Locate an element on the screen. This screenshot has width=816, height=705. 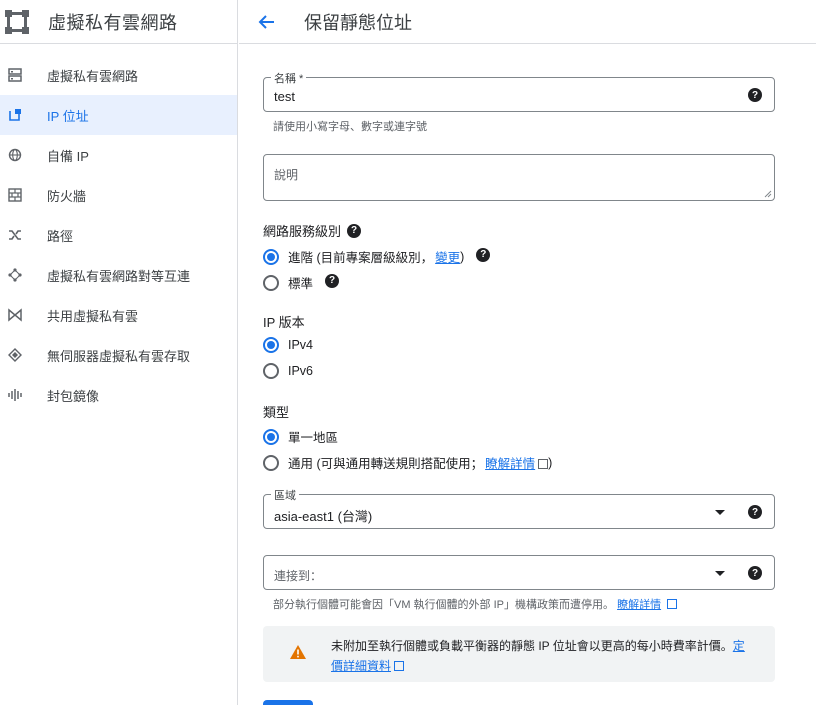
sidebar-item-serverless-vpc-access: 無伺服器虛擬私有雲存取 is located at coordinates (118, 355).